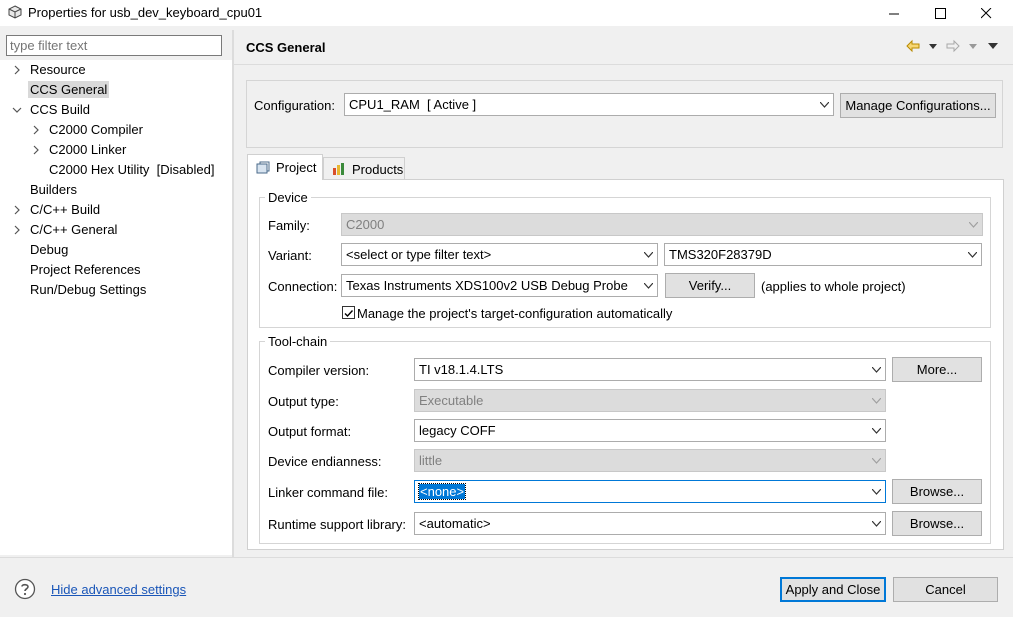  Describe the element at coordinates (461, 369) in the screenshot. I see `compiler-version-value: TI v18.1.4.LTS` at that location.